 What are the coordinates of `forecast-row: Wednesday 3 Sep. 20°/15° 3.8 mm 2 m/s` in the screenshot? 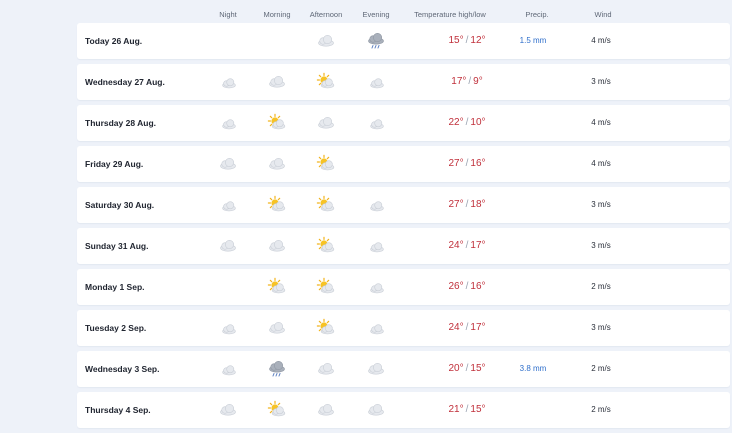 It's located at (403, 369).